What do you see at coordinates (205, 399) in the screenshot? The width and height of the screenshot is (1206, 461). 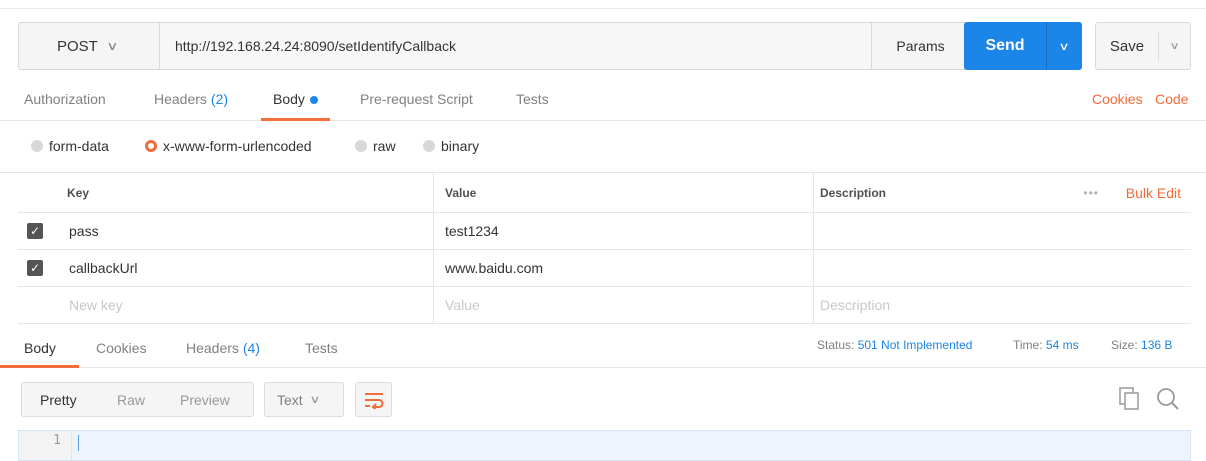 I see `view-preview-button: Preview` at bounding box center [205, 399].